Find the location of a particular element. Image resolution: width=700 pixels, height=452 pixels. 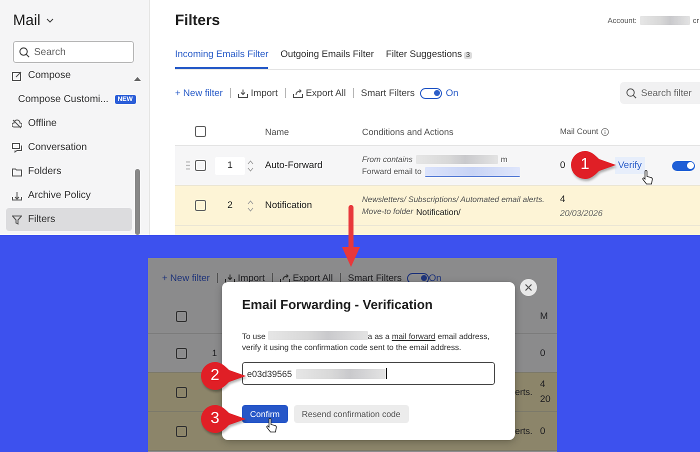

folder-icon is located at coordinates (17, 171).